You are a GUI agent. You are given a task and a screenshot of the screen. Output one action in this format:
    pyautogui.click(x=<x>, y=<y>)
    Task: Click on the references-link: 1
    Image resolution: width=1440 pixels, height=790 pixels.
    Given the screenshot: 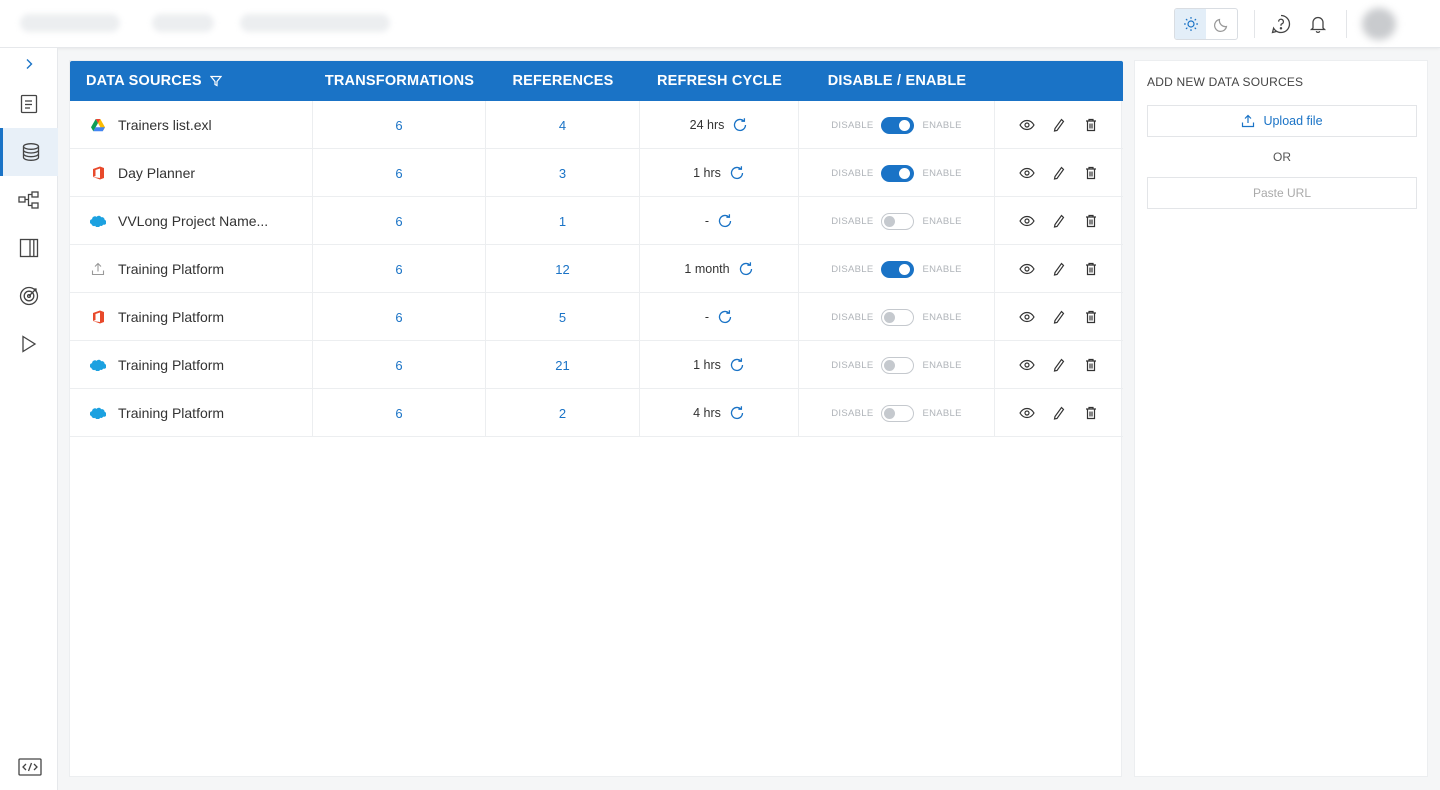 What is the action you would take?
    pyautogui.click(x=562, y=221)
    